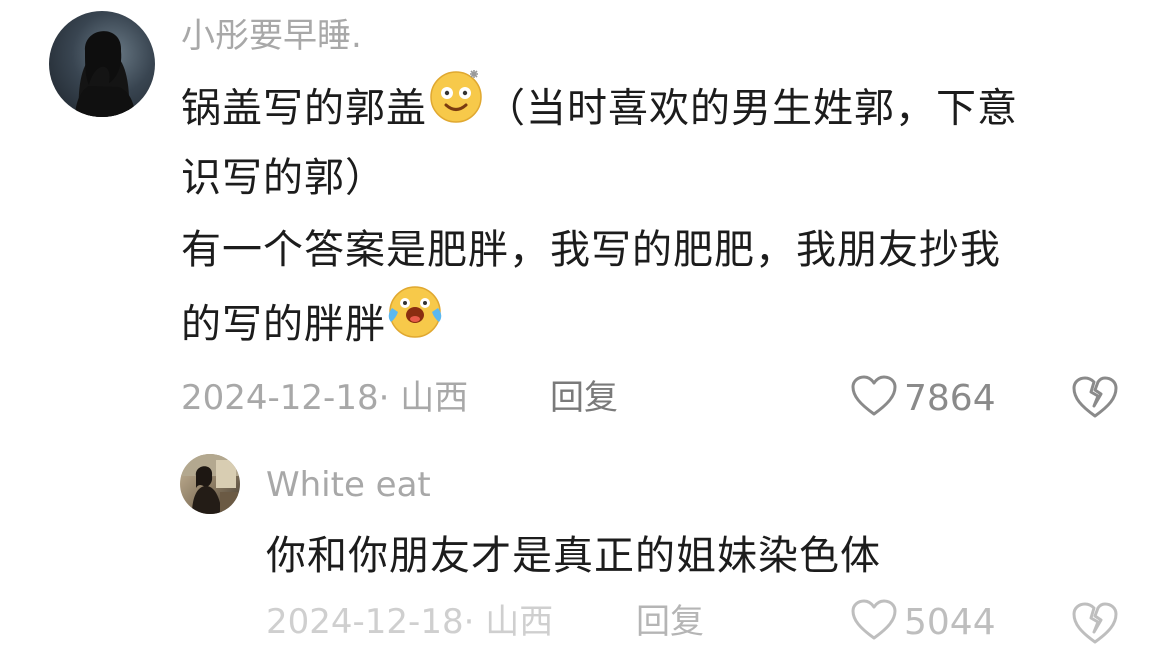 The image size is (1170, 650). I want to click on comment-text-line: 的写的胖胖, so click(599, 322).